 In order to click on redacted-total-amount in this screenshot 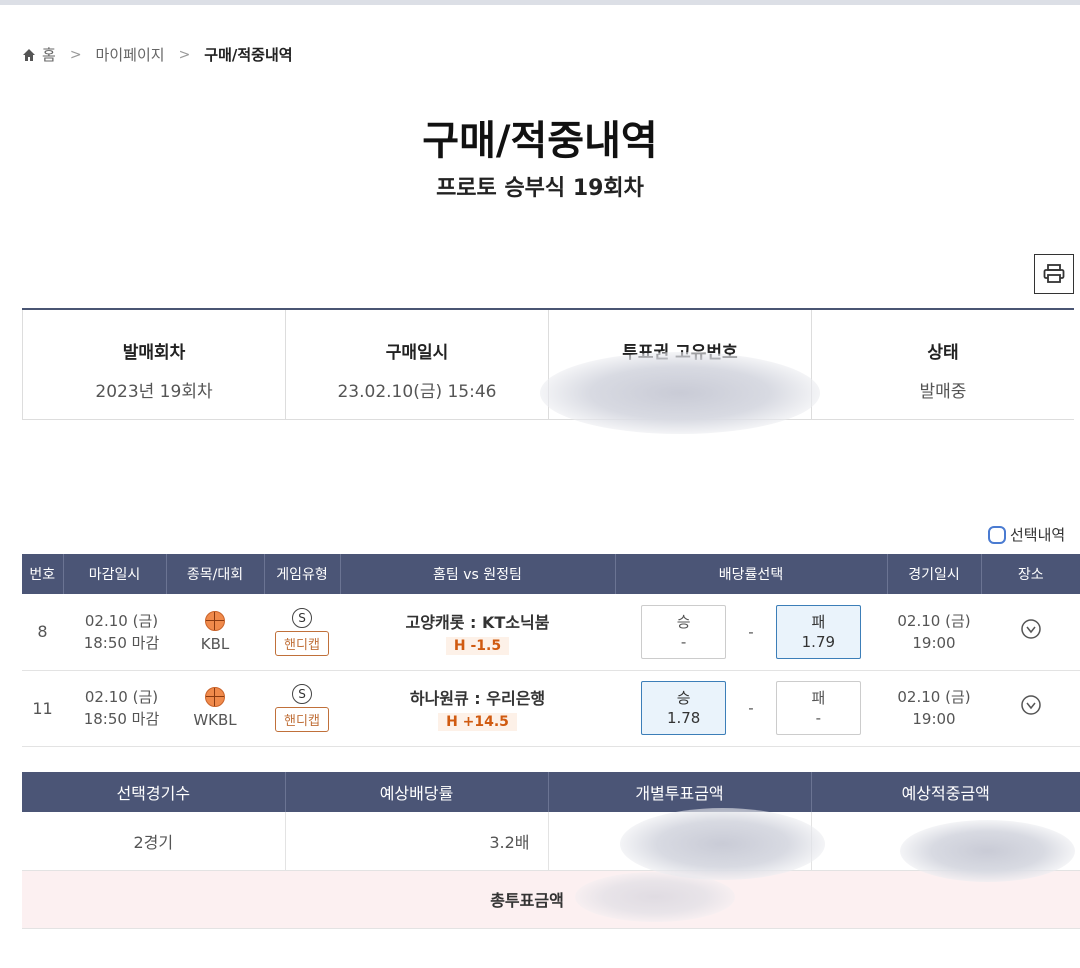, I will do `click(655, 897)`.